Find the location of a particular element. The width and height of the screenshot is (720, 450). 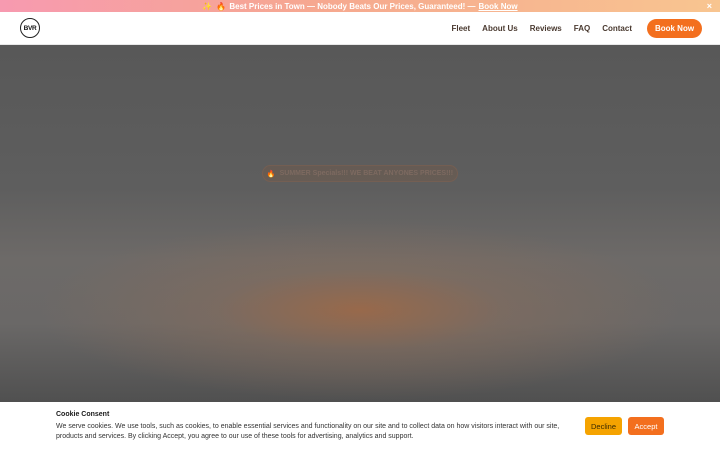

nav-link-faq: FAQ is located at coordinates (582, 28).